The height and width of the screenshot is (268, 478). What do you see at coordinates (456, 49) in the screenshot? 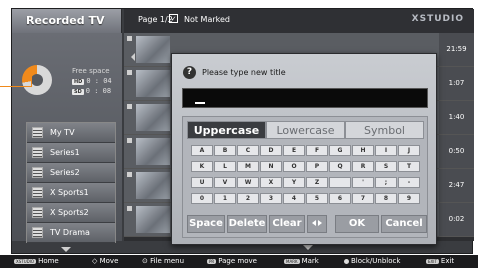
I see `recording-duration: 21:59` at bounding box center [456, 49].